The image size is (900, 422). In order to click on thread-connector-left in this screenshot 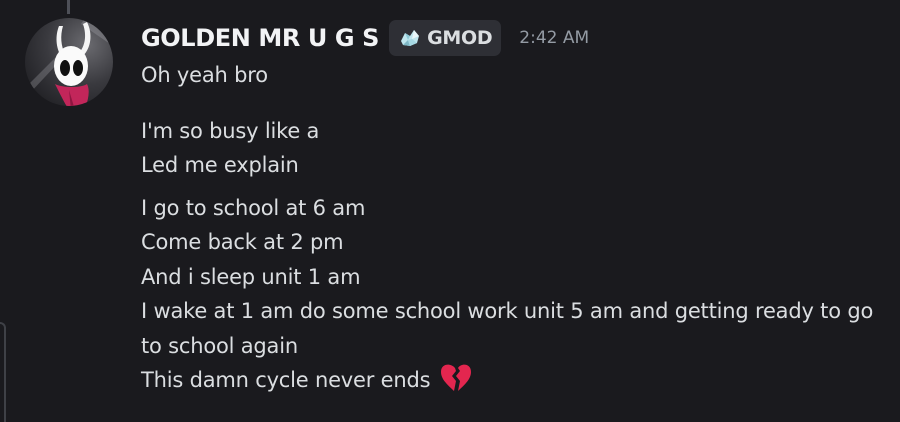, I will do `click(3, 372)`.